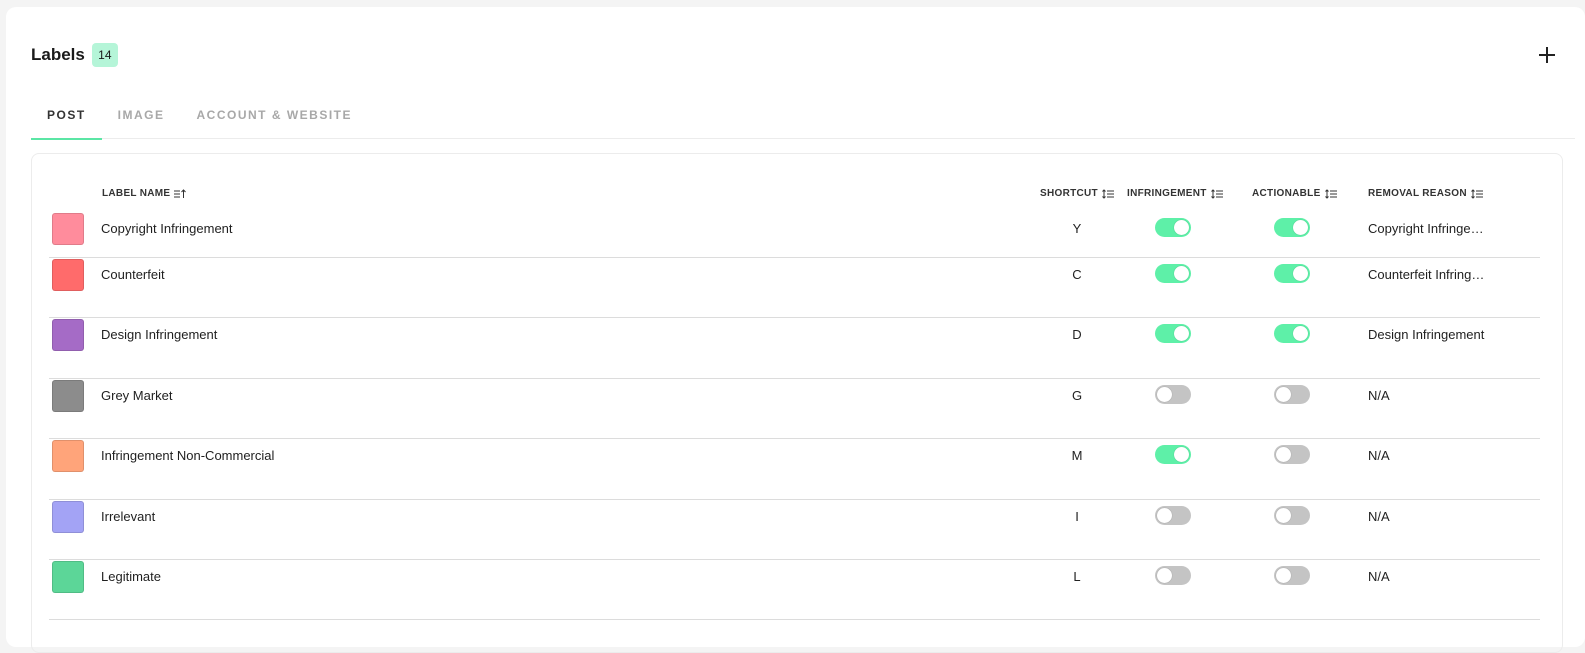 The image size is (1585, 653). What do you see at coordinates (188, 456) in the screenshot?
I see `label-name: Infringement Non-Commercial` at bounding box center [188, 456].